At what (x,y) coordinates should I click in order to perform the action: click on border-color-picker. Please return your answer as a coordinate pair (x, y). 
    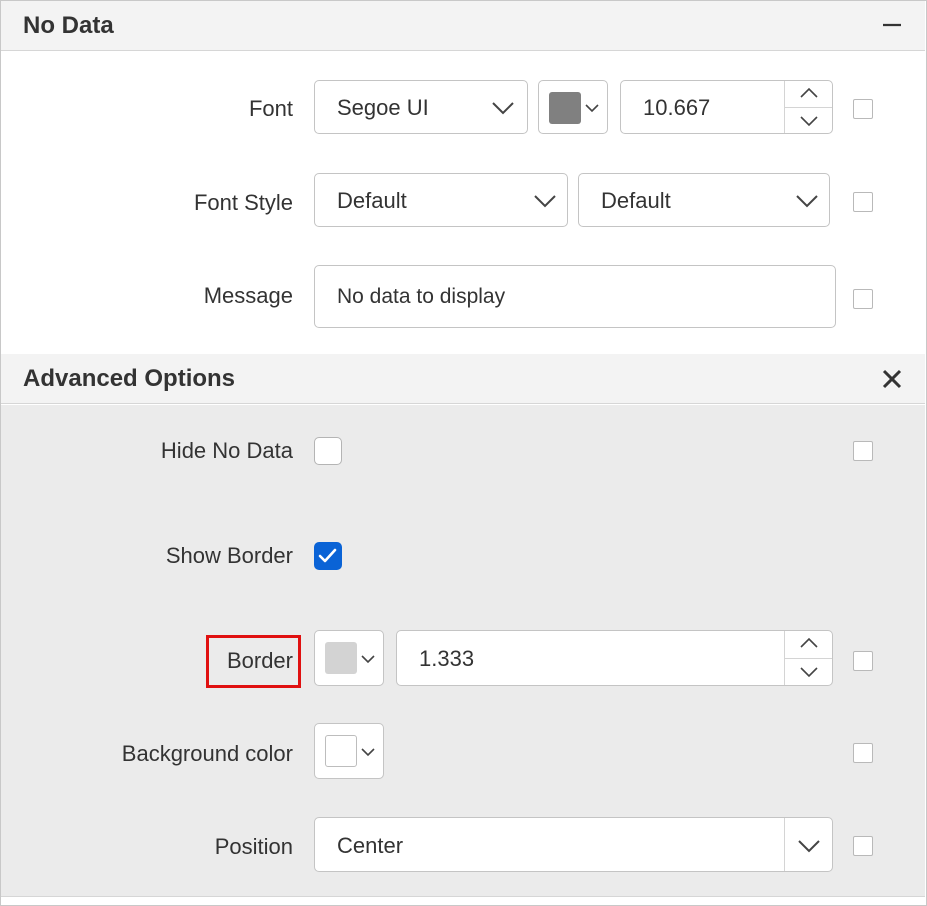
    Looking at the image, I should click on (349, 658).